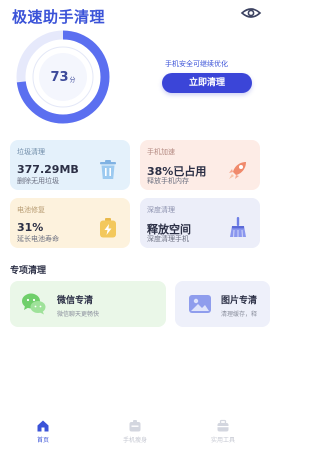  What do you see at coordinates (168, 181) in the screenshot?
I see `card-subtitle: 释放手机内存` at bounding box center [168, 181].